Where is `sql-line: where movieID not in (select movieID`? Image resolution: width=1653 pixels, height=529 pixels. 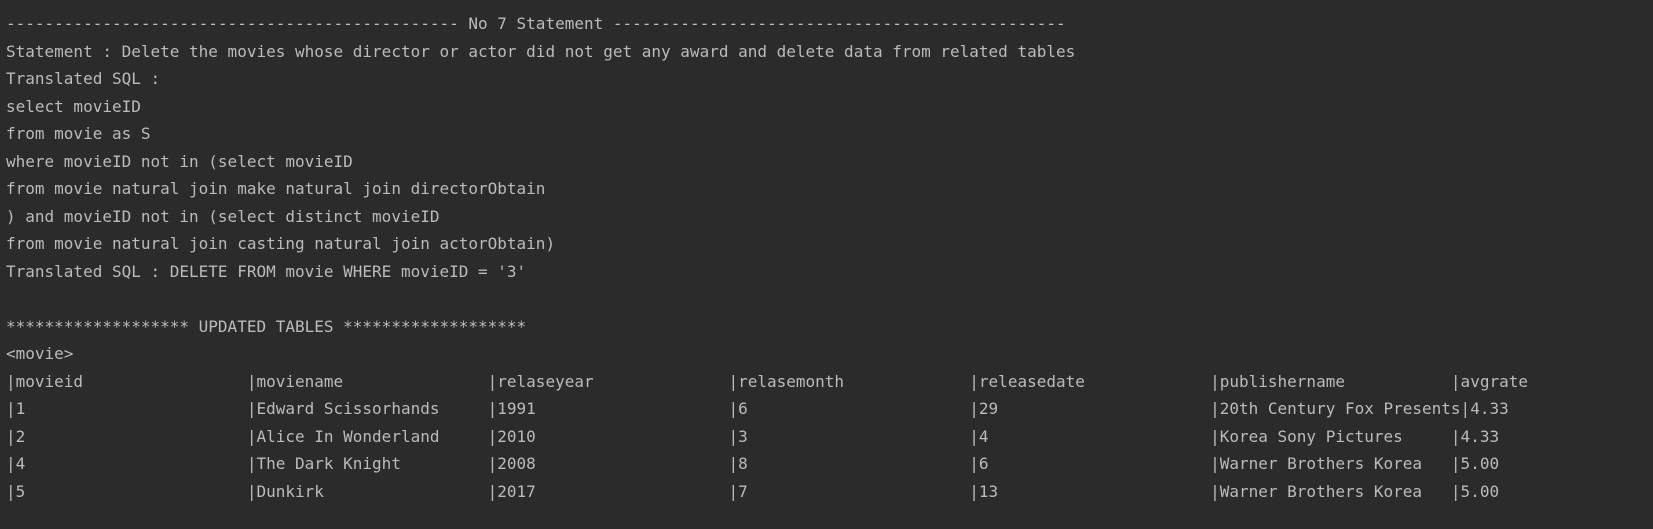
sql-line: where movieID not in (select movieID is located at coordinates (179, 161).